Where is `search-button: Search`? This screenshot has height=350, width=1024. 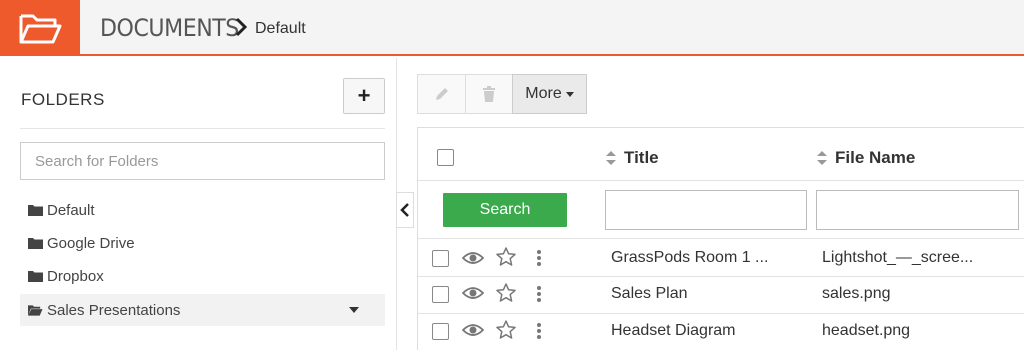
search-button: Search is located at coordinates (505, 210).